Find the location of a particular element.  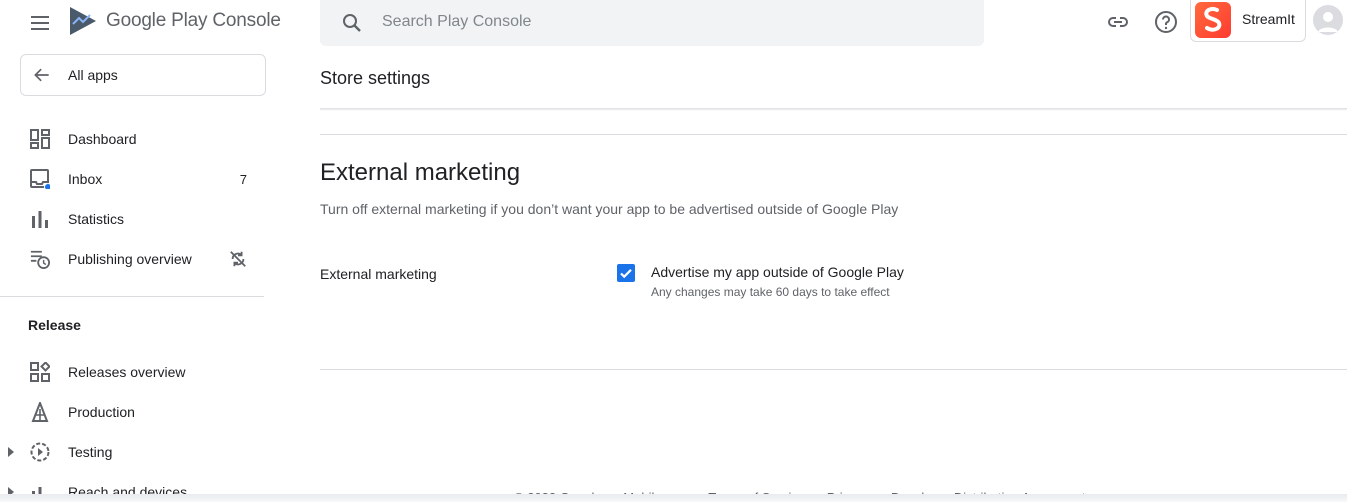

sidebar-item-testing: Testing is located at coordinates (132, 452).